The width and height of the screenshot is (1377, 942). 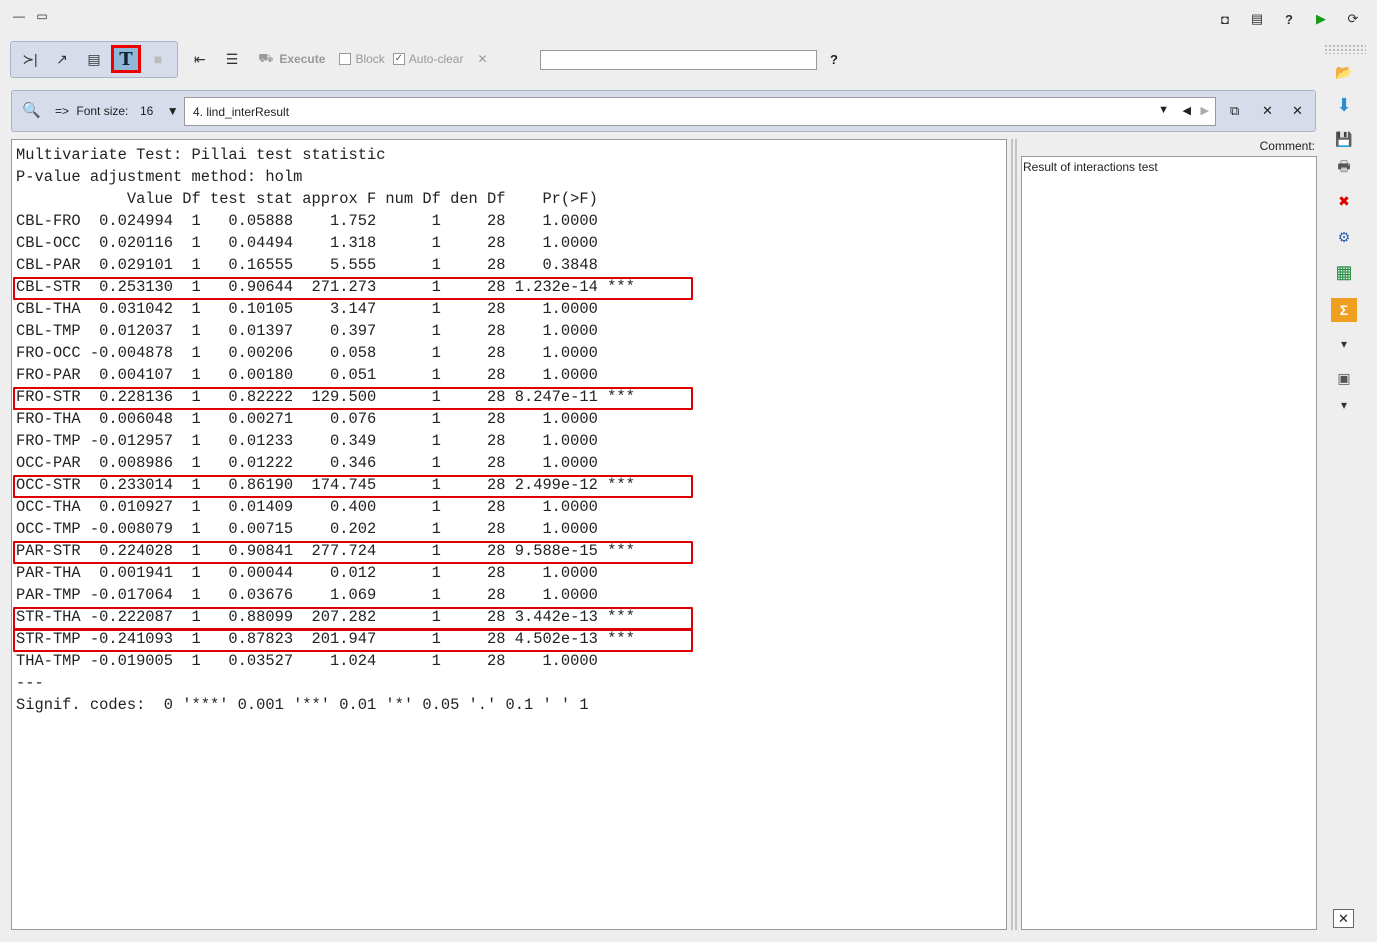 What do you see at coordinates (158, 59) in the screenshot?
I see `gray-mode-button: ■` at bounding box center [158, 59].